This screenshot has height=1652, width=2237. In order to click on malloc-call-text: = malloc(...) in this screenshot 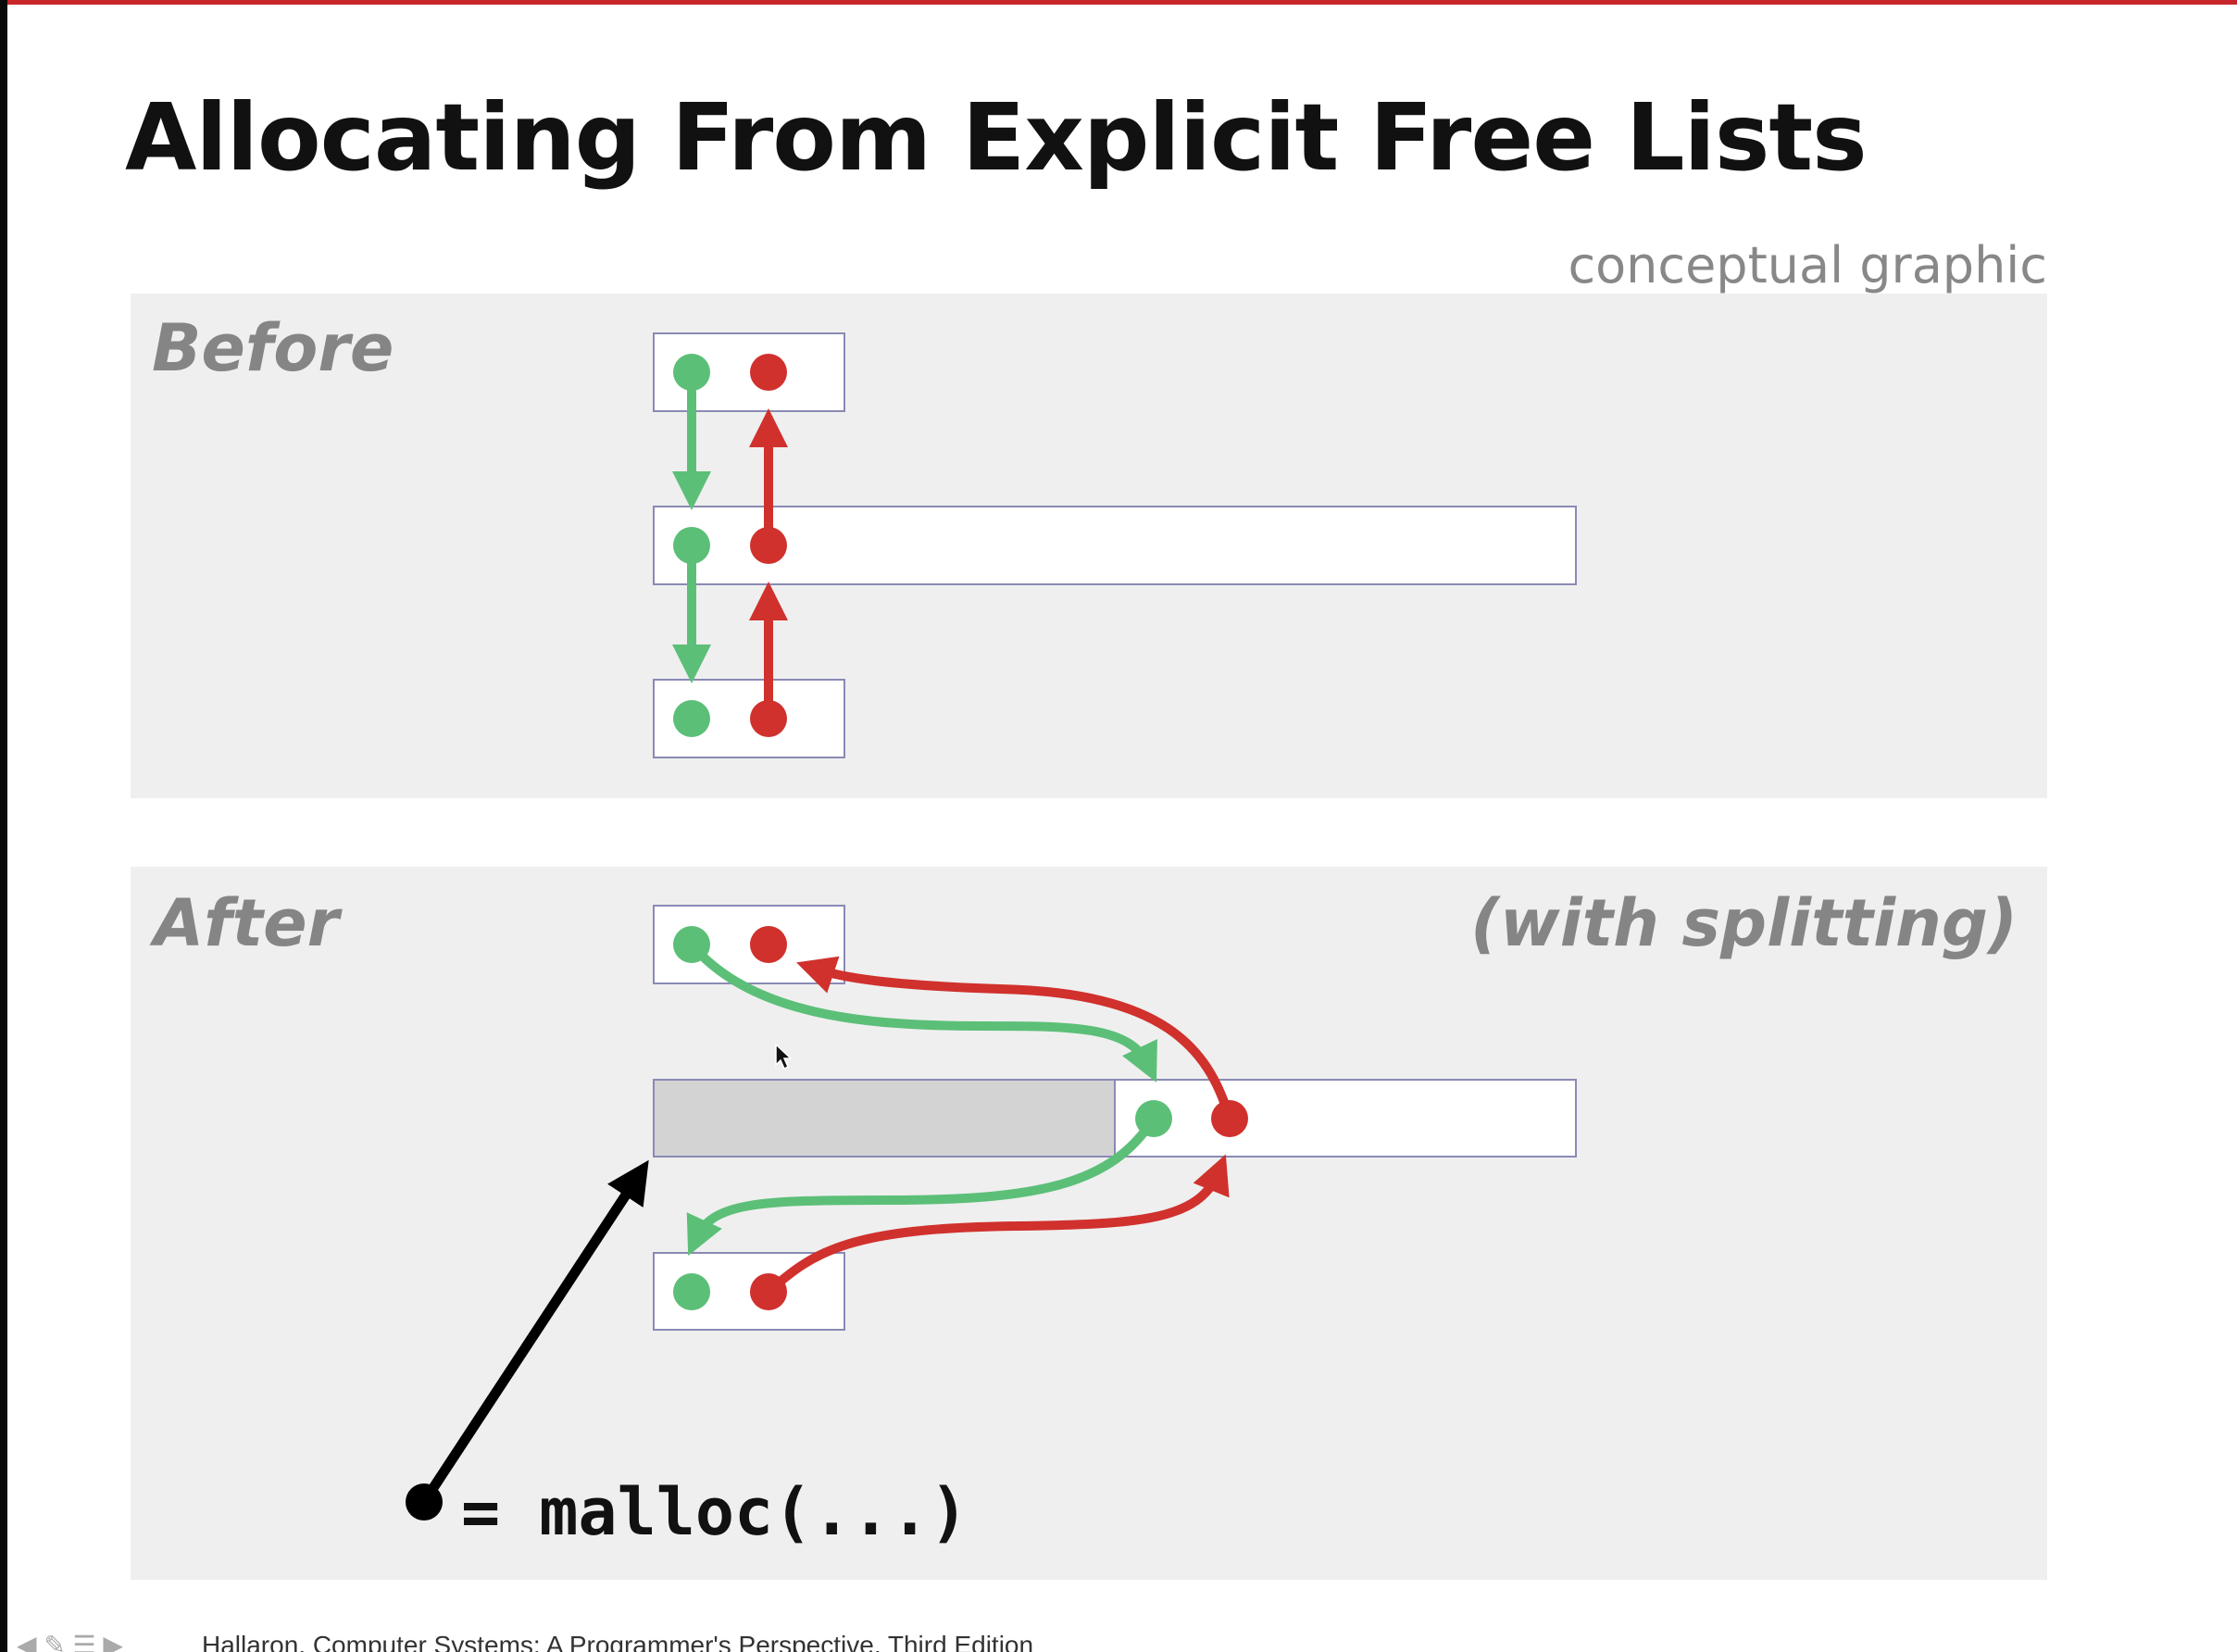, I will do `click(715, 1512)`.